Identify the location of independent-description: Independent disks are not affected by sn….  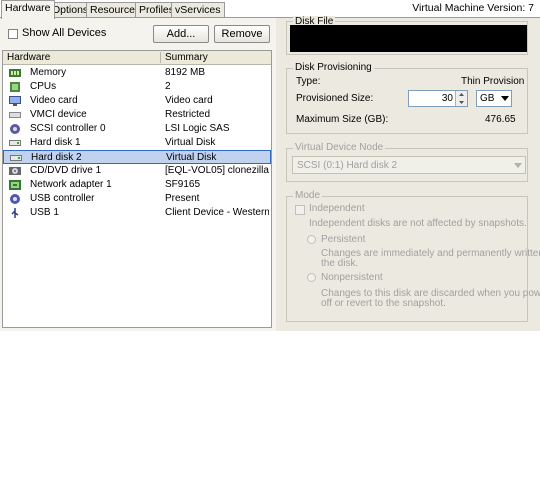
(418, 223).